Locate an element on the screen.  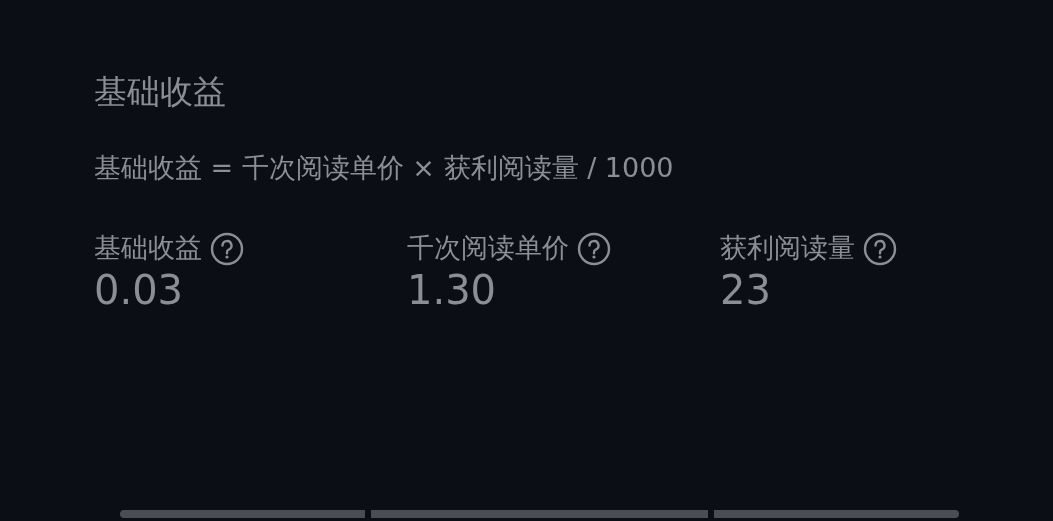
metric-value: 0.03 is located at coordinates (139, 290).